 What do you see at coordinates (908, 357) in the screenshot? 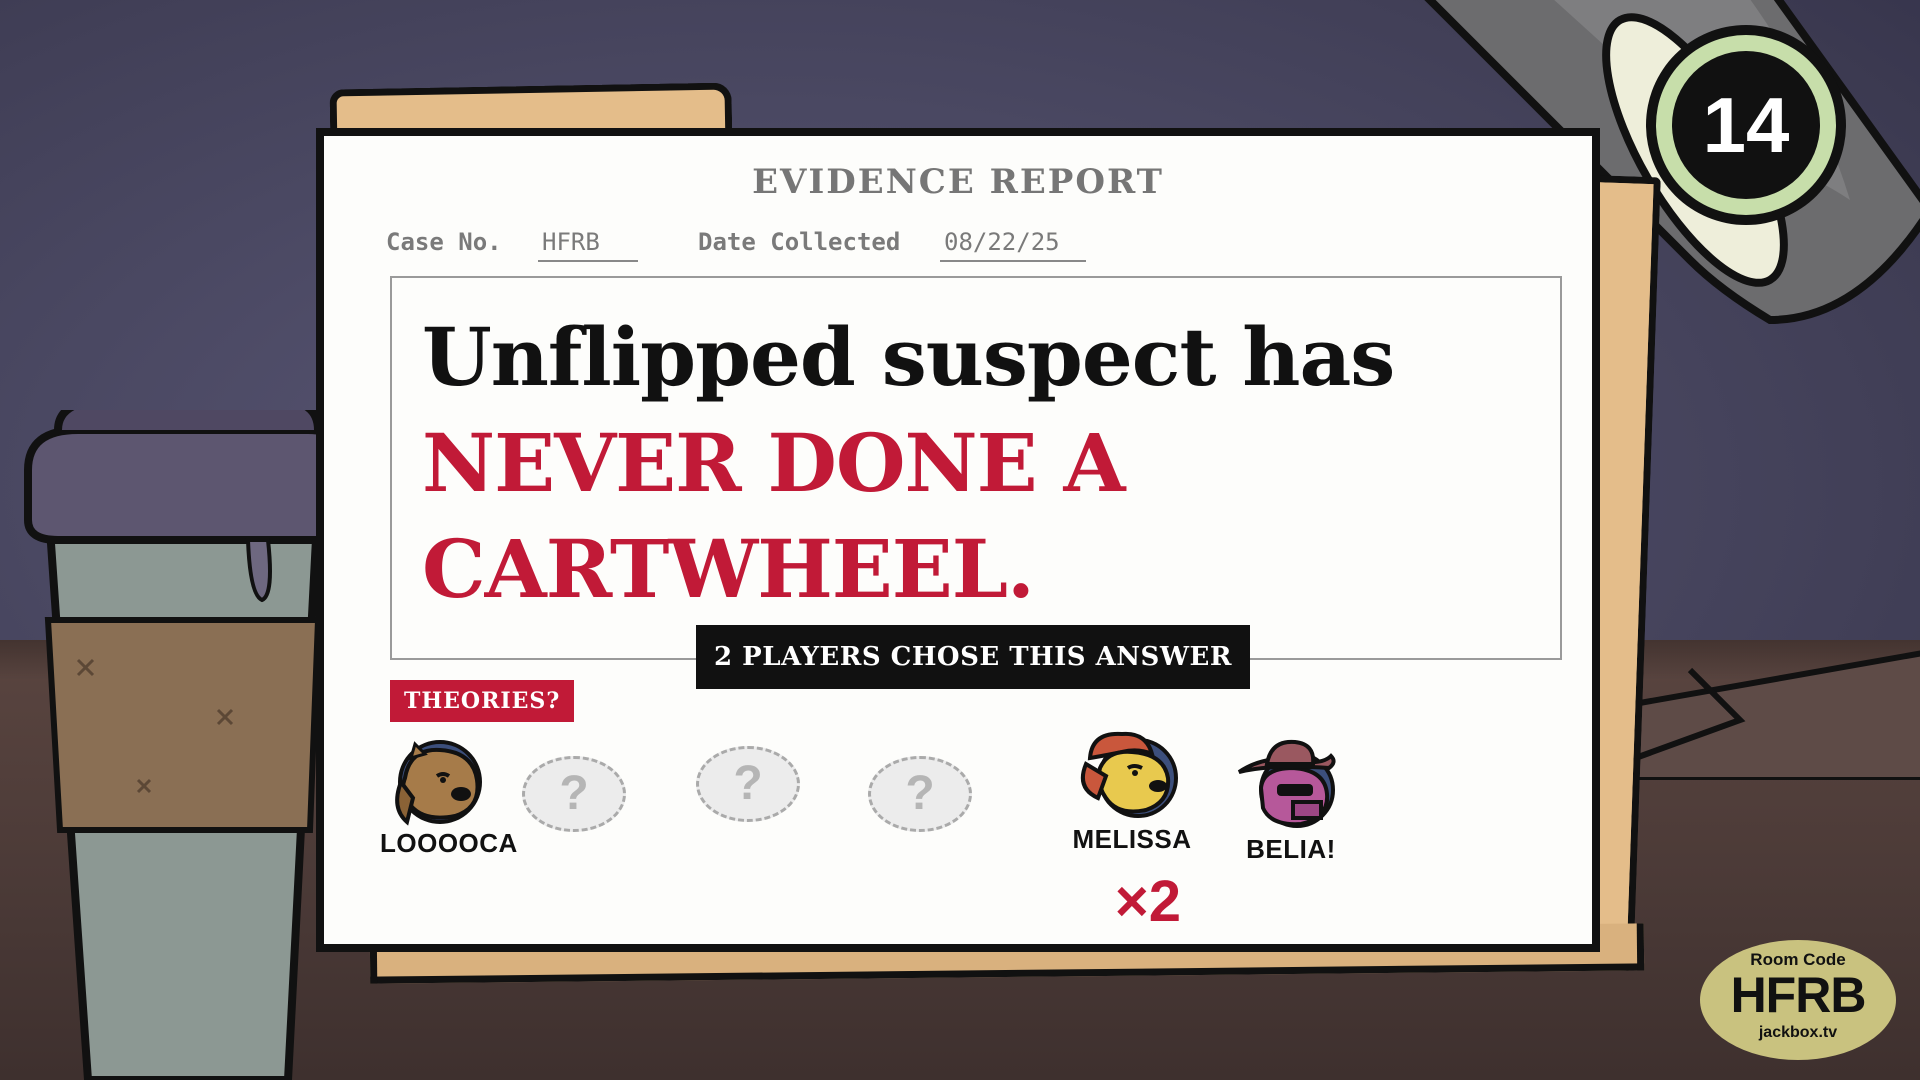
I see `clue-line-1: Unflipped suspect has` at bounding box center [908, 357].